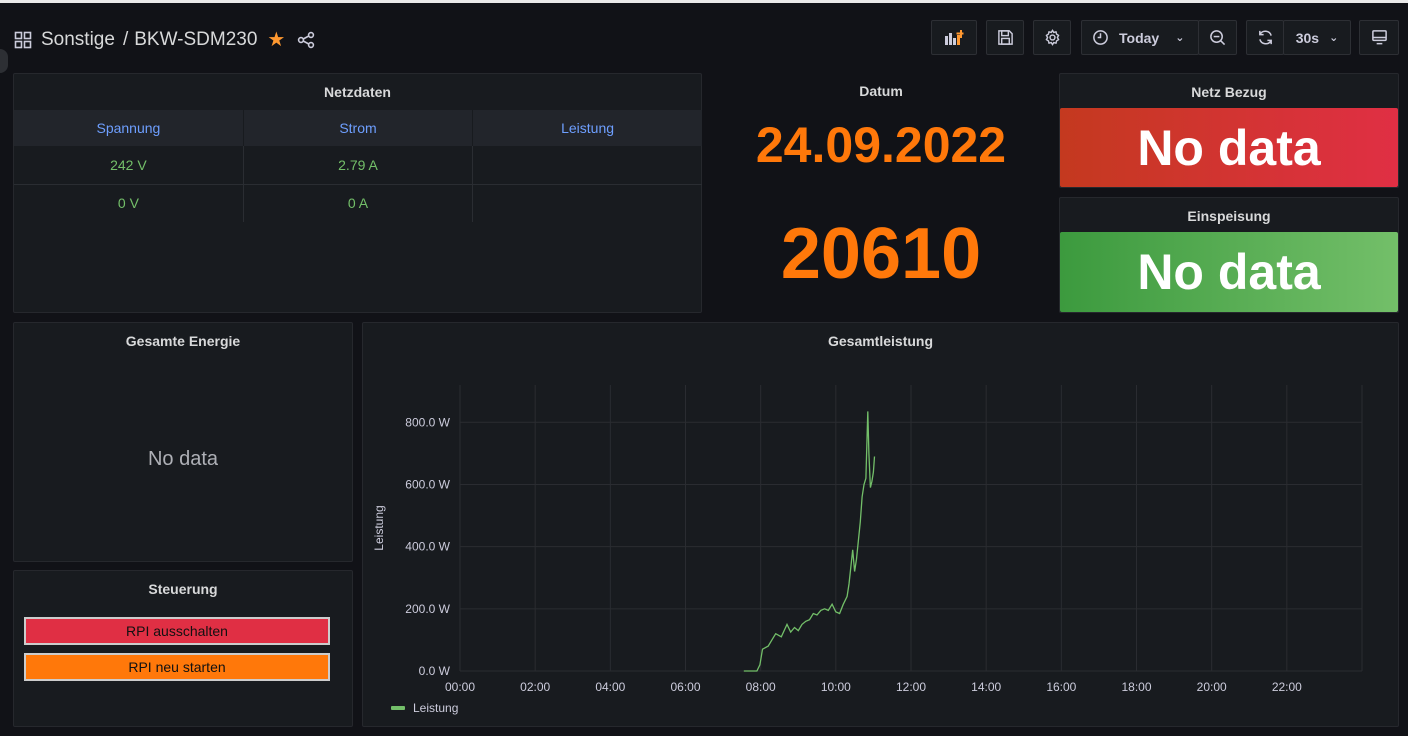 The height and width of the screenshot is (736, 1408). What do you see at coordinates (183, 341) in the screenshot?
I see `panel-title: Gesamte Energie` at bounding box center [183, 341].